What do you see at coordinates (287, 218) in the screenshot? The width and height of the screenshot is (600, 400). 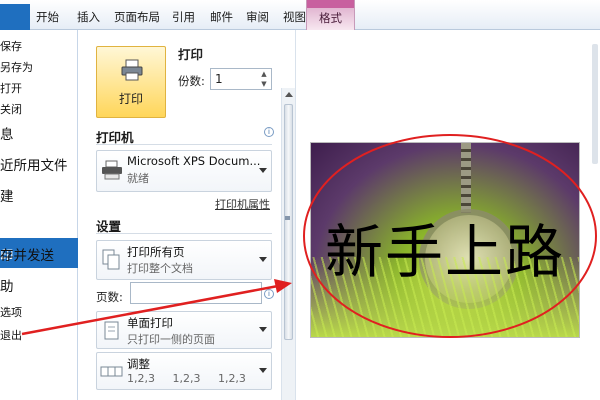 I see `scrollbar-grip-icon` at bounding box center [287, 218].